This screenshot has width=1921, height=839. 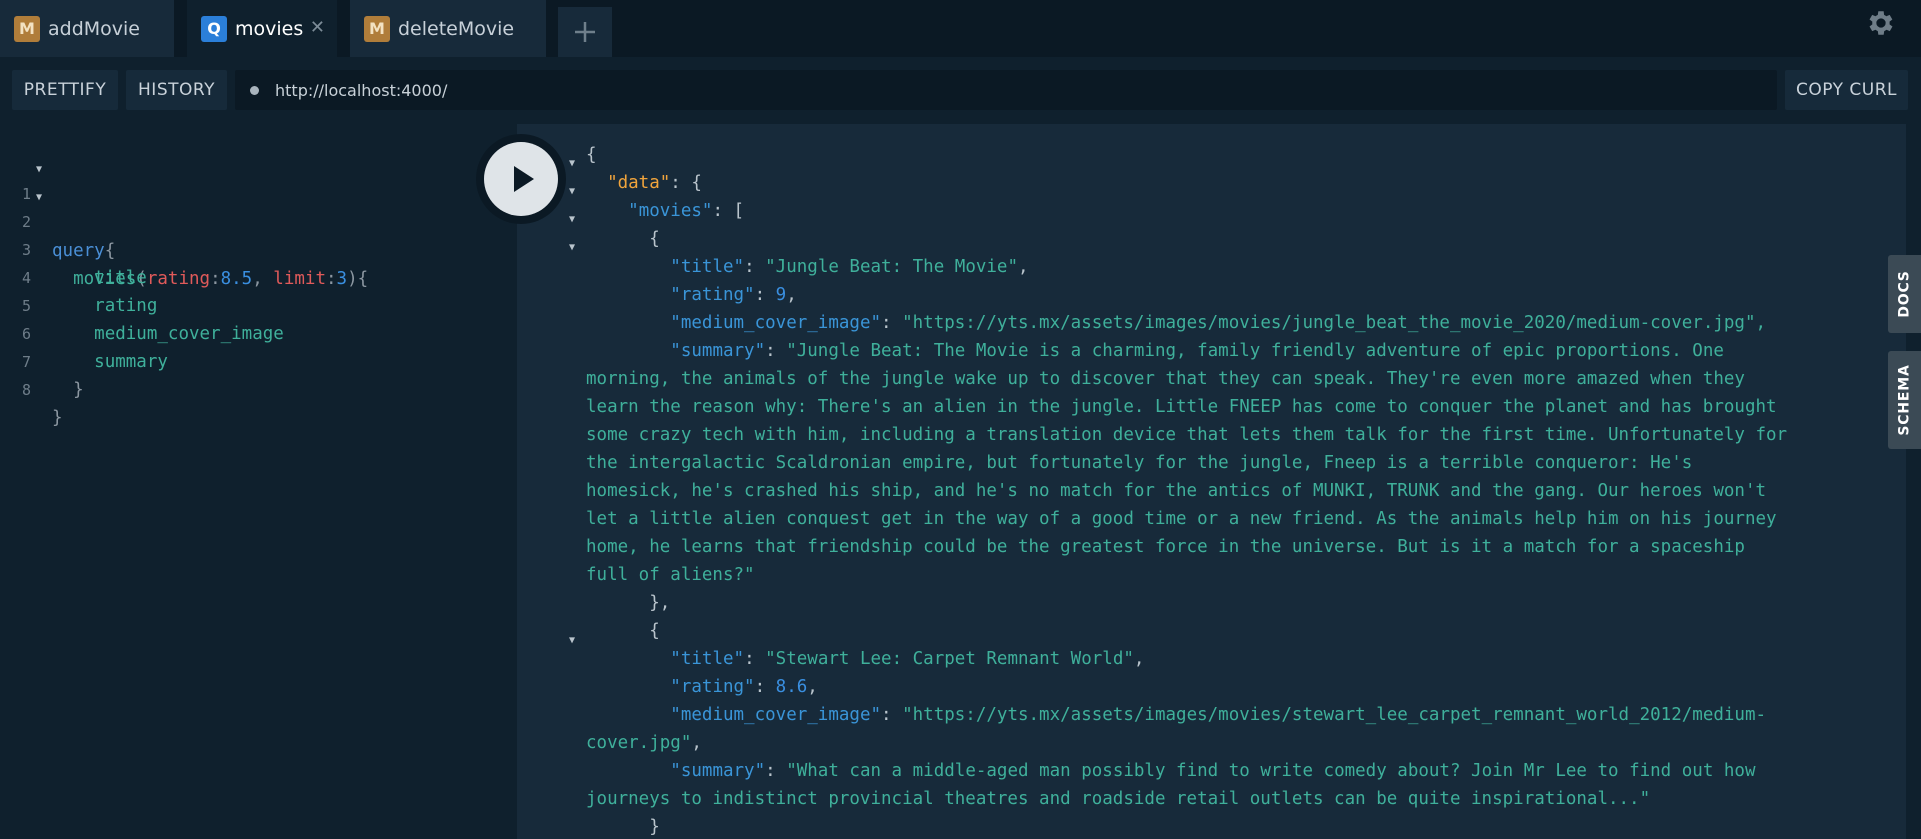 I want to click on editor-line: 8 }, so click(x=31, y=388).